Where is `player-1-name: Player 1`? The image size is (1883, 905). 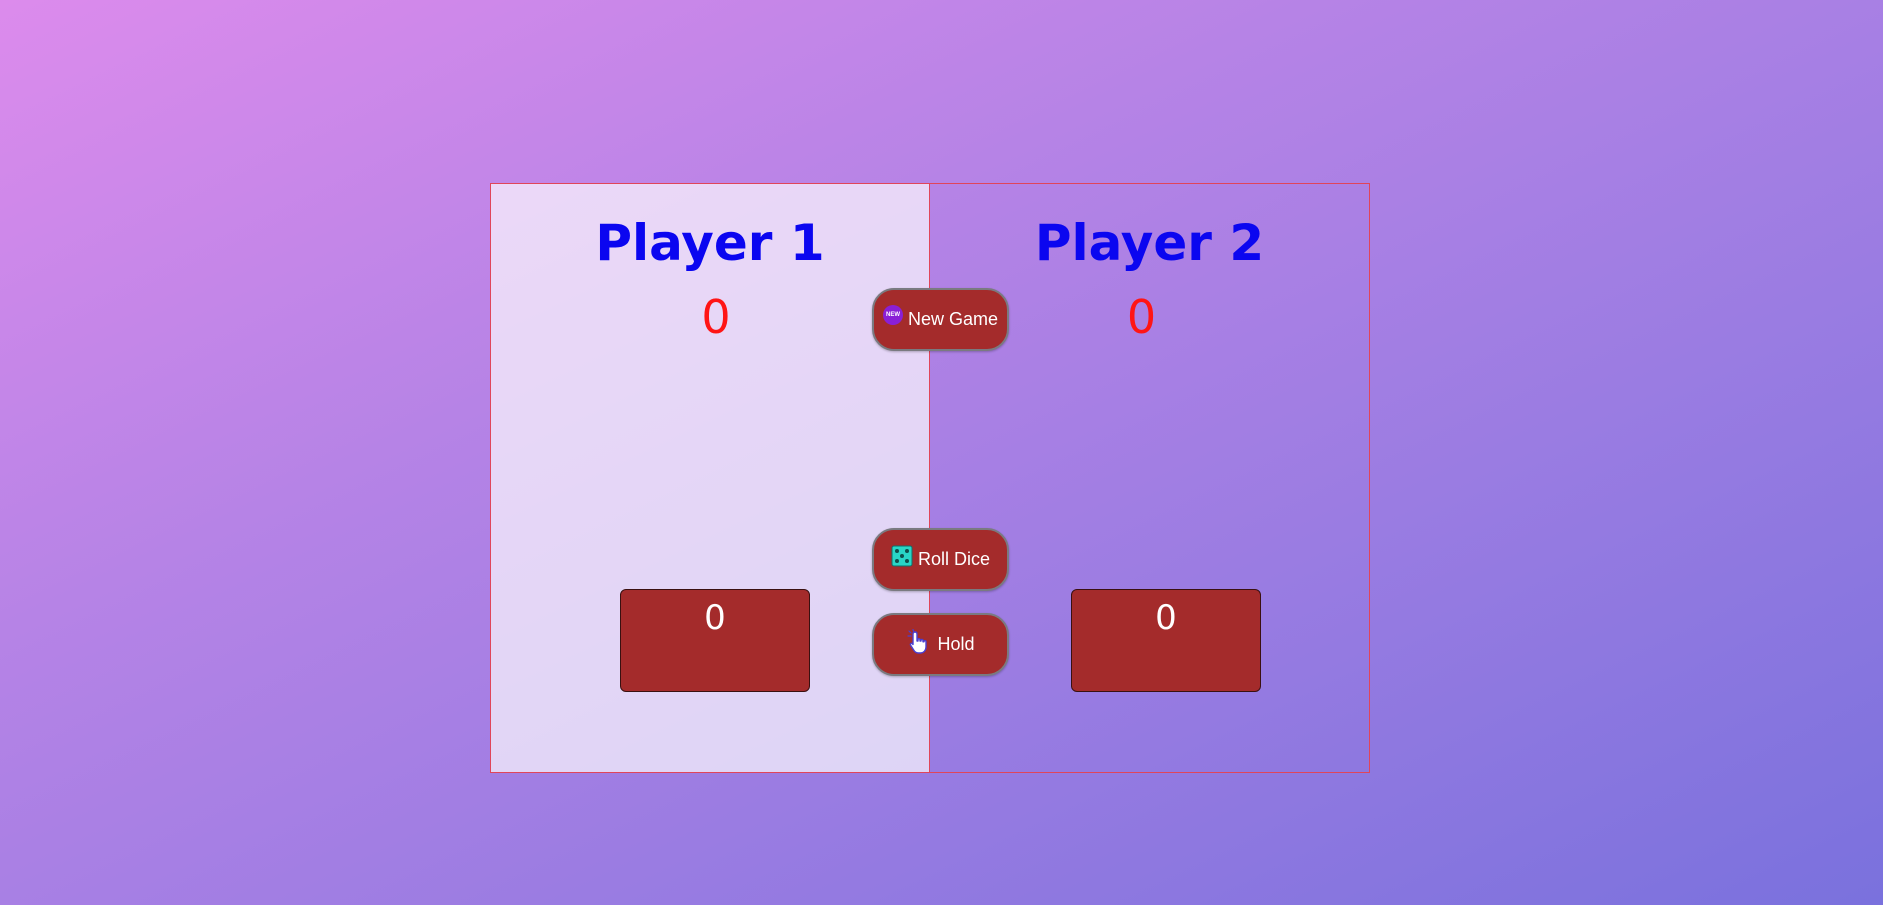
player-1-name: Player 1 is located at coordinates (710, 243).